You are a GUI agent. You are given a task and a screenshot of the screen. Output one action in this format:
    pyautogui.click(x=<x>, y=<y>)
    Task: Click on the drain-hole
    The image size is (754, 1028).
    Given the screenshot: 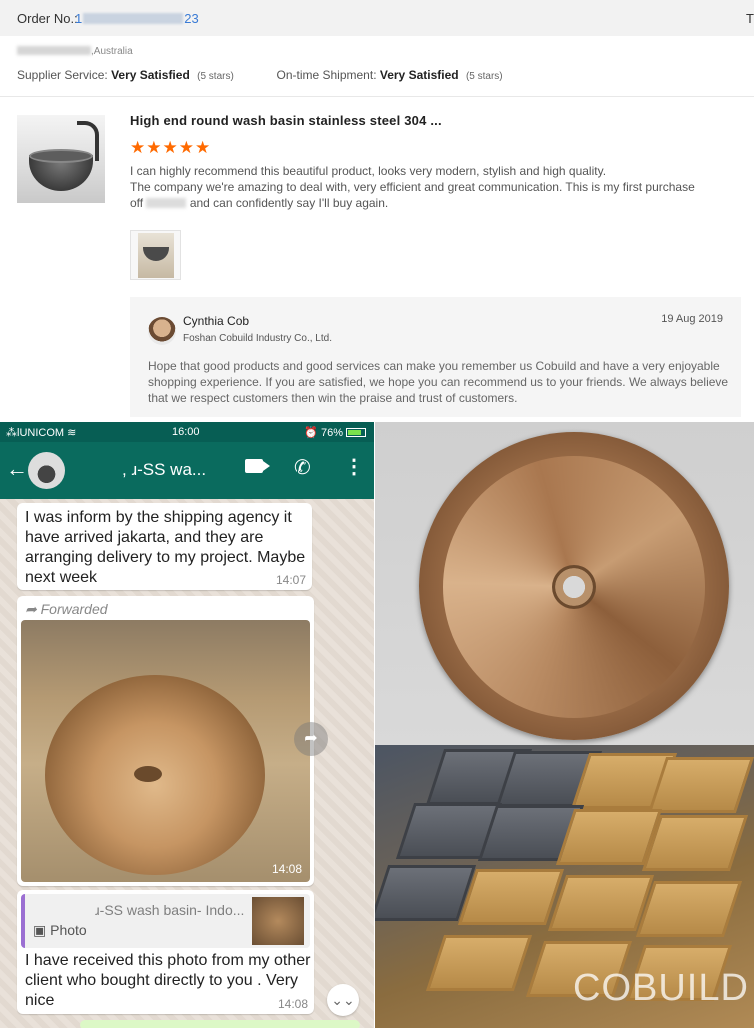 What is the action you would take?
    pyautogui.click(x=574, y=587)
    